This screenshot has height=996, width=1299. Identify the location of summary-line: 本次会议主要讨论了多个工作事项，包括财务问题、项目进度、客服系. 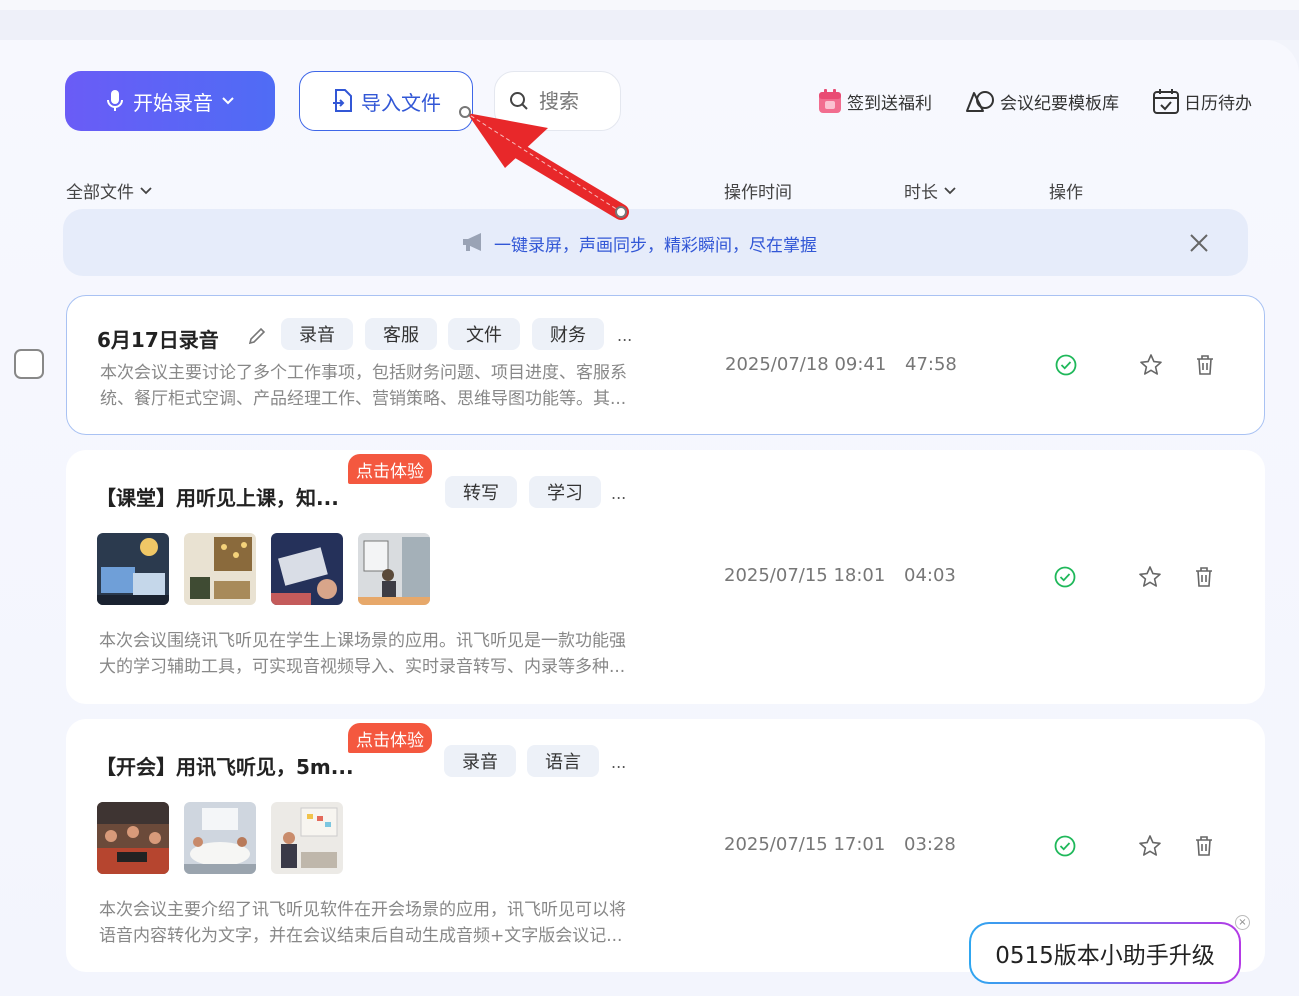
(363, 373).